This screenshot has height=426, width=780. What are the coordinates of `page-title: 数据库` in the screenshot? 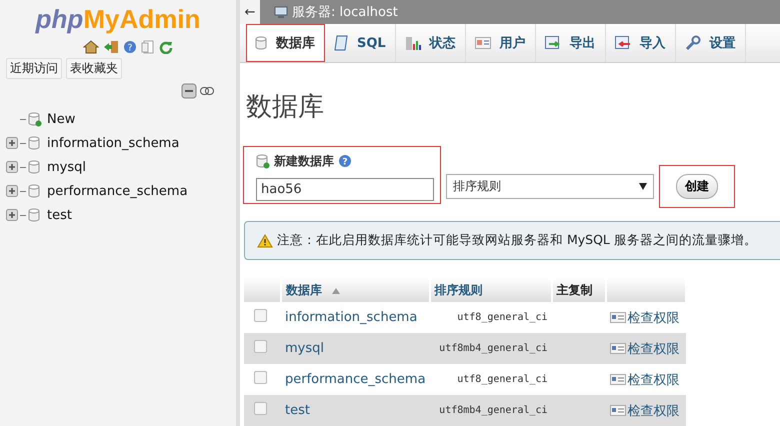 It's located at (285, 107).